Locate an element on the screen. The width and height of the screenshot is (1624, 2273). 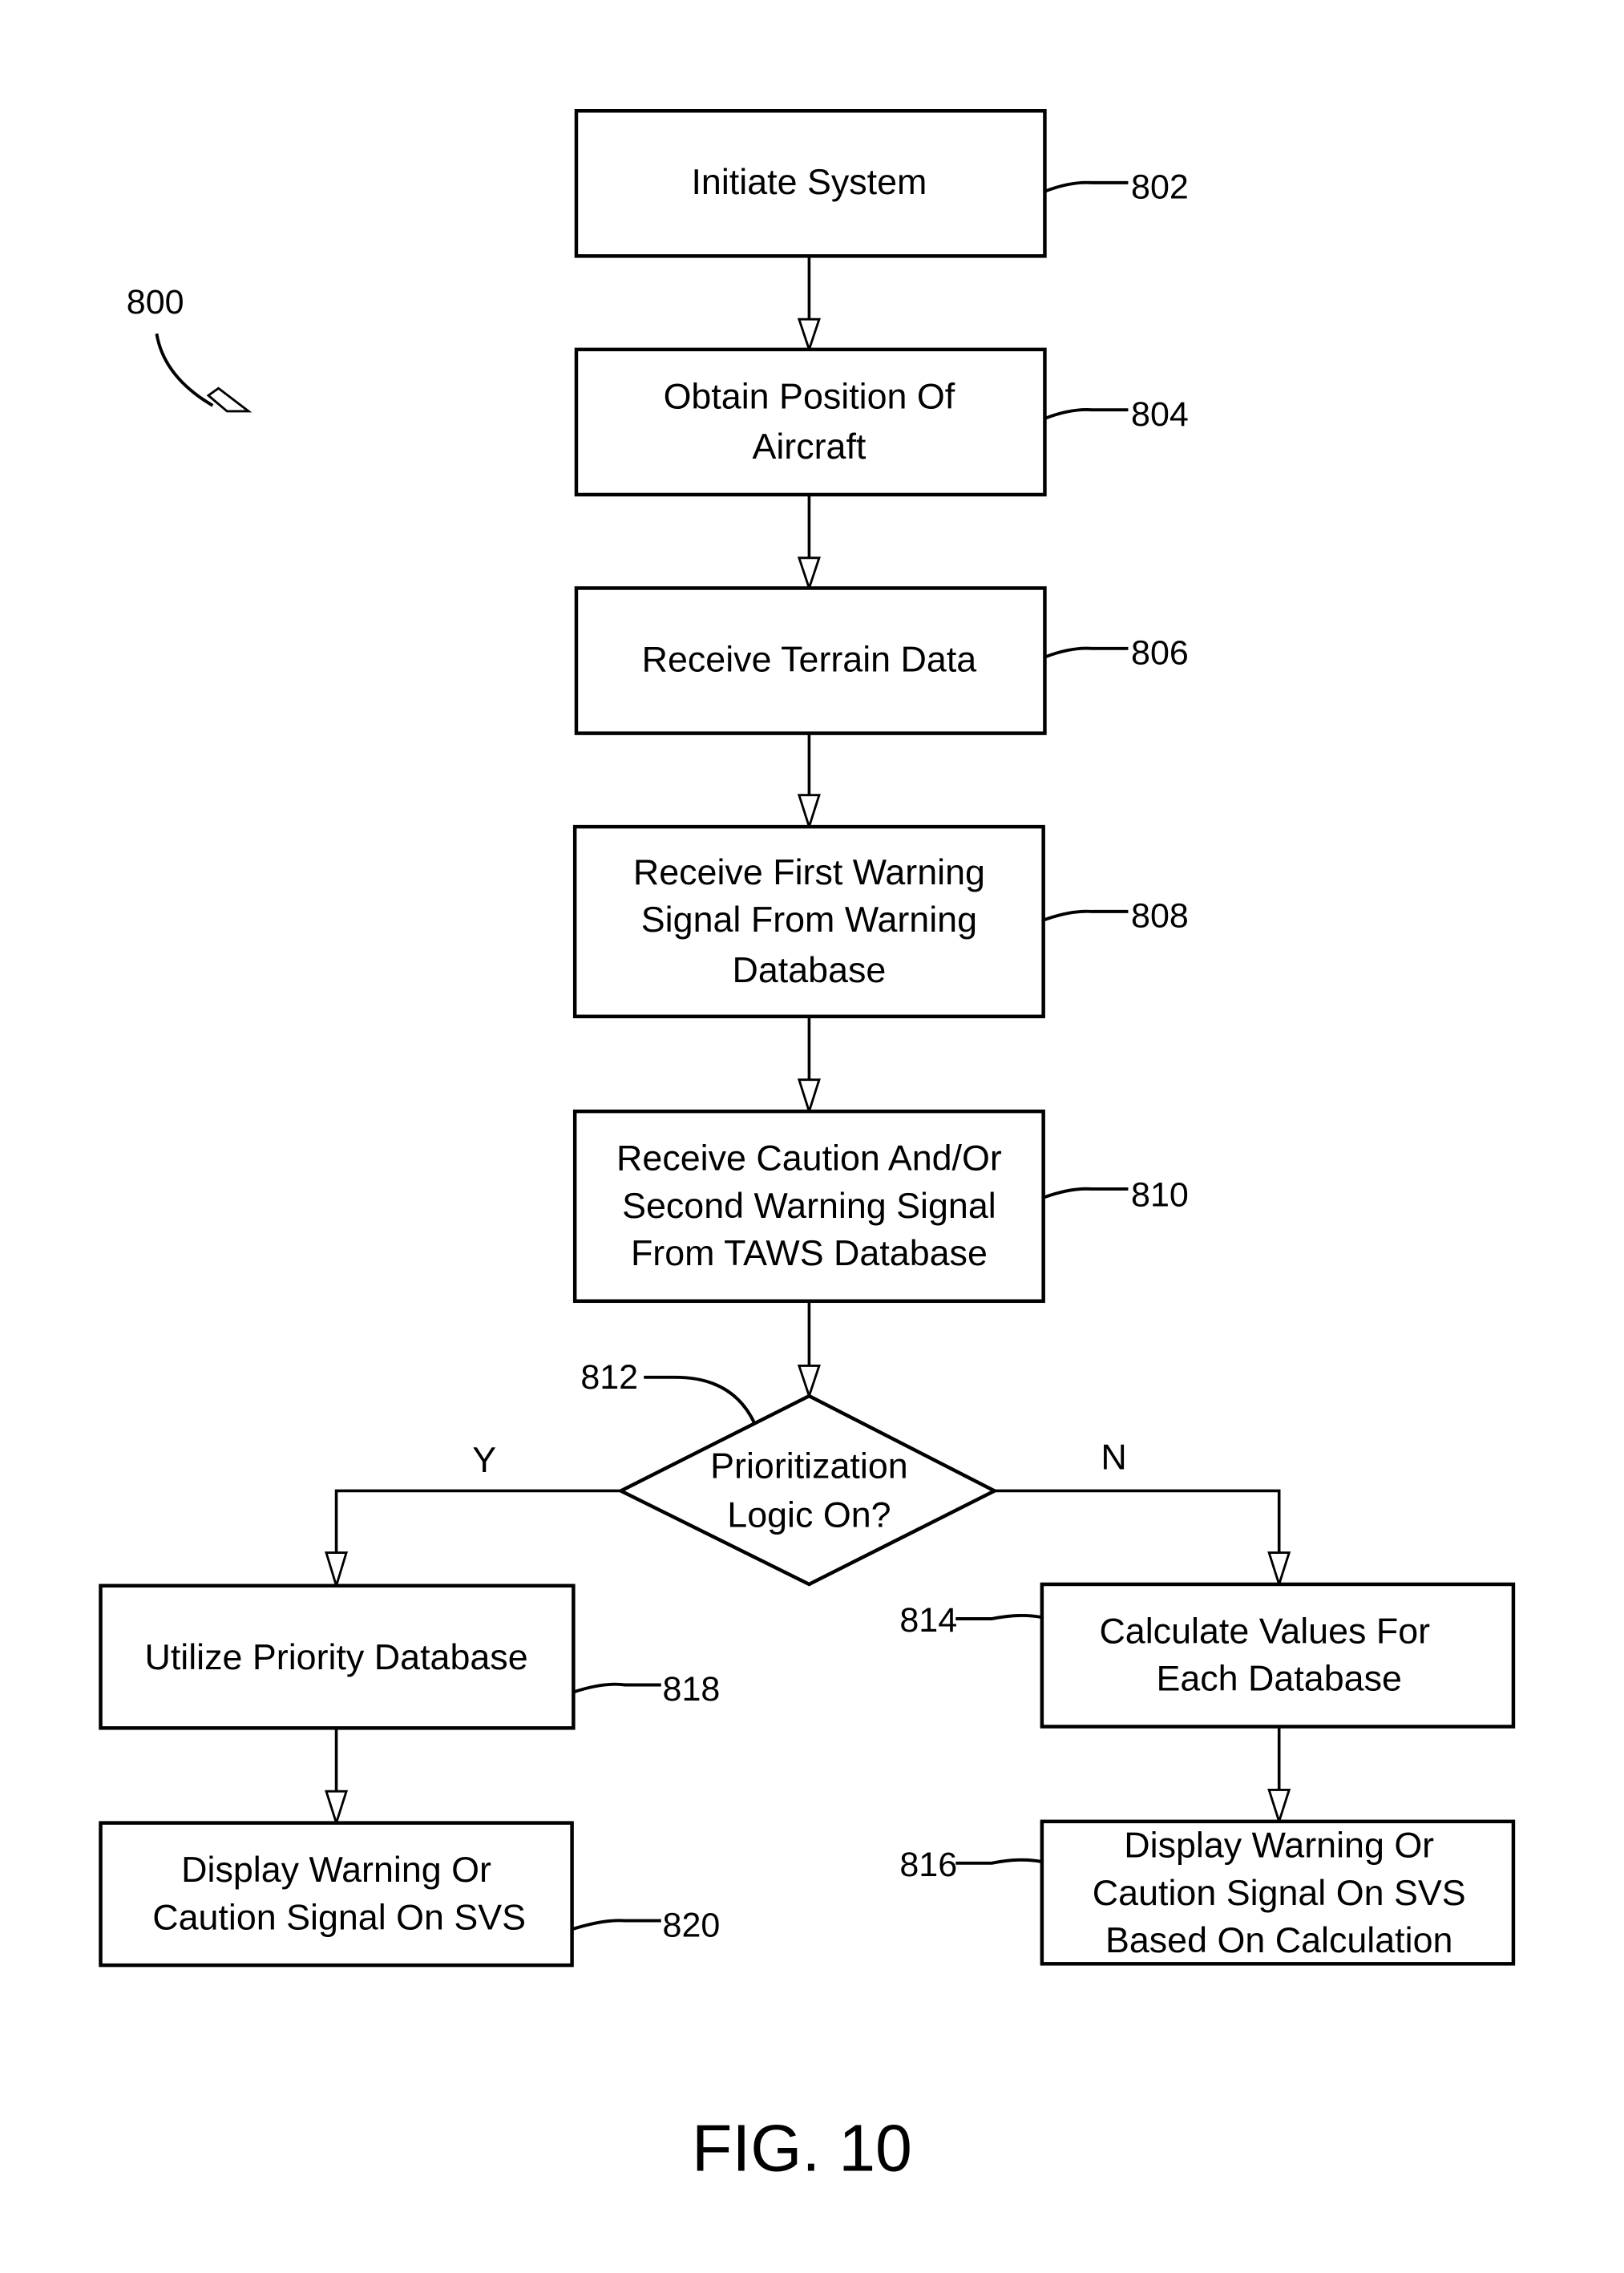
step-804: Obtain Position Of Aircraft 804 is located at coordinates (881, 422).